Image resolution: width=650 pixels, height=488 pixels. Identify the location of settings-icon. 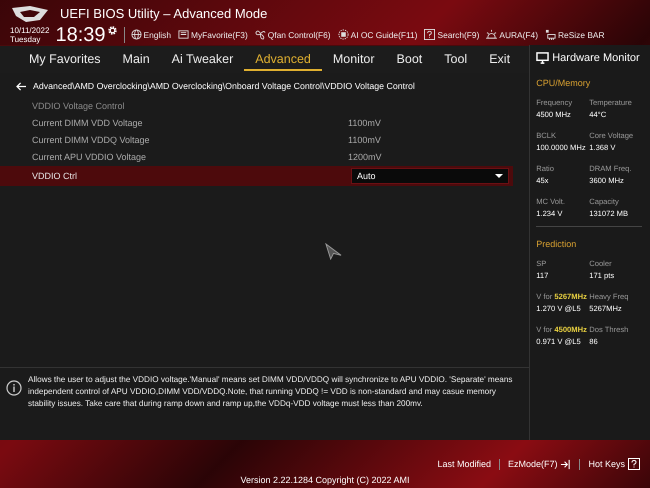
(112, 30).